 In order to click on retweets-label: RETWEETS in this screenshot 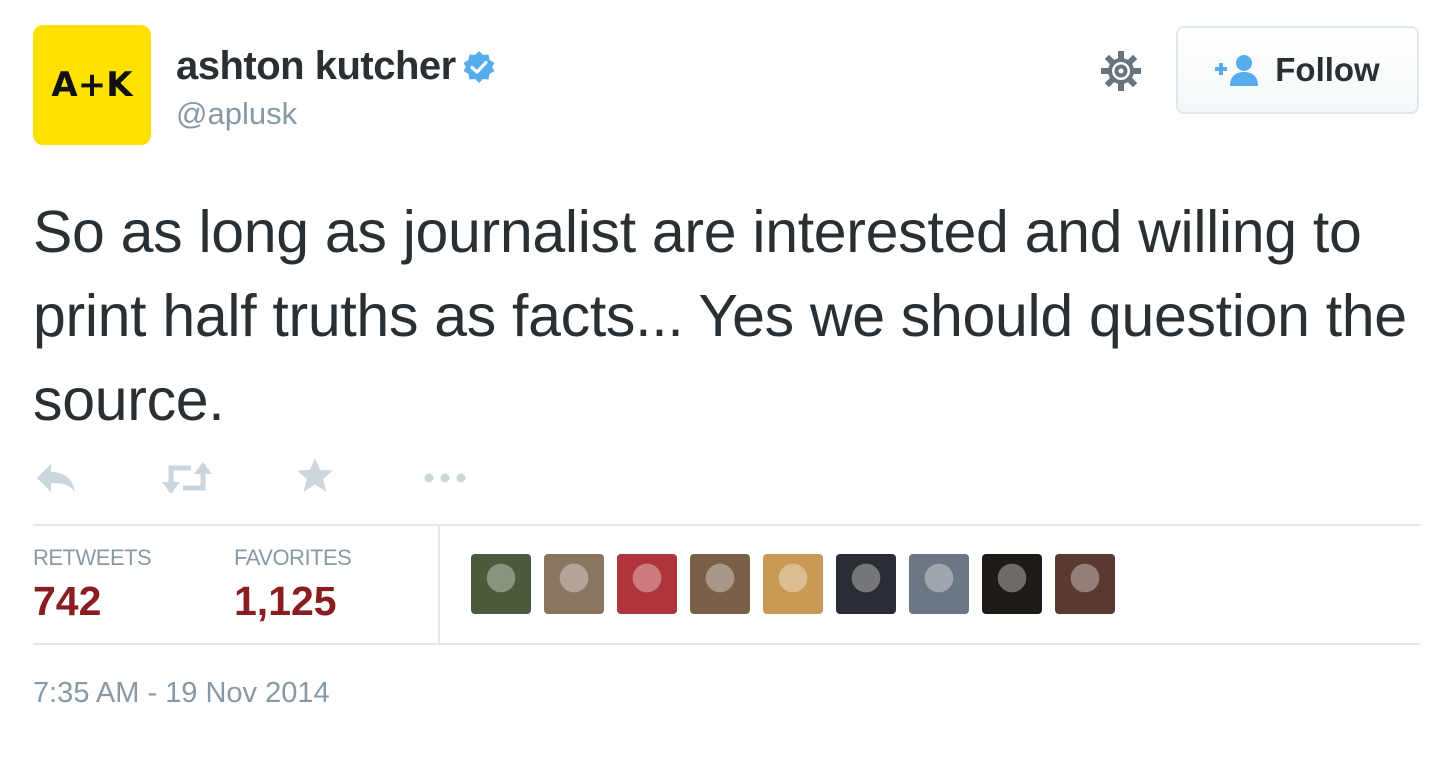, I will do `click(92, 558)`.